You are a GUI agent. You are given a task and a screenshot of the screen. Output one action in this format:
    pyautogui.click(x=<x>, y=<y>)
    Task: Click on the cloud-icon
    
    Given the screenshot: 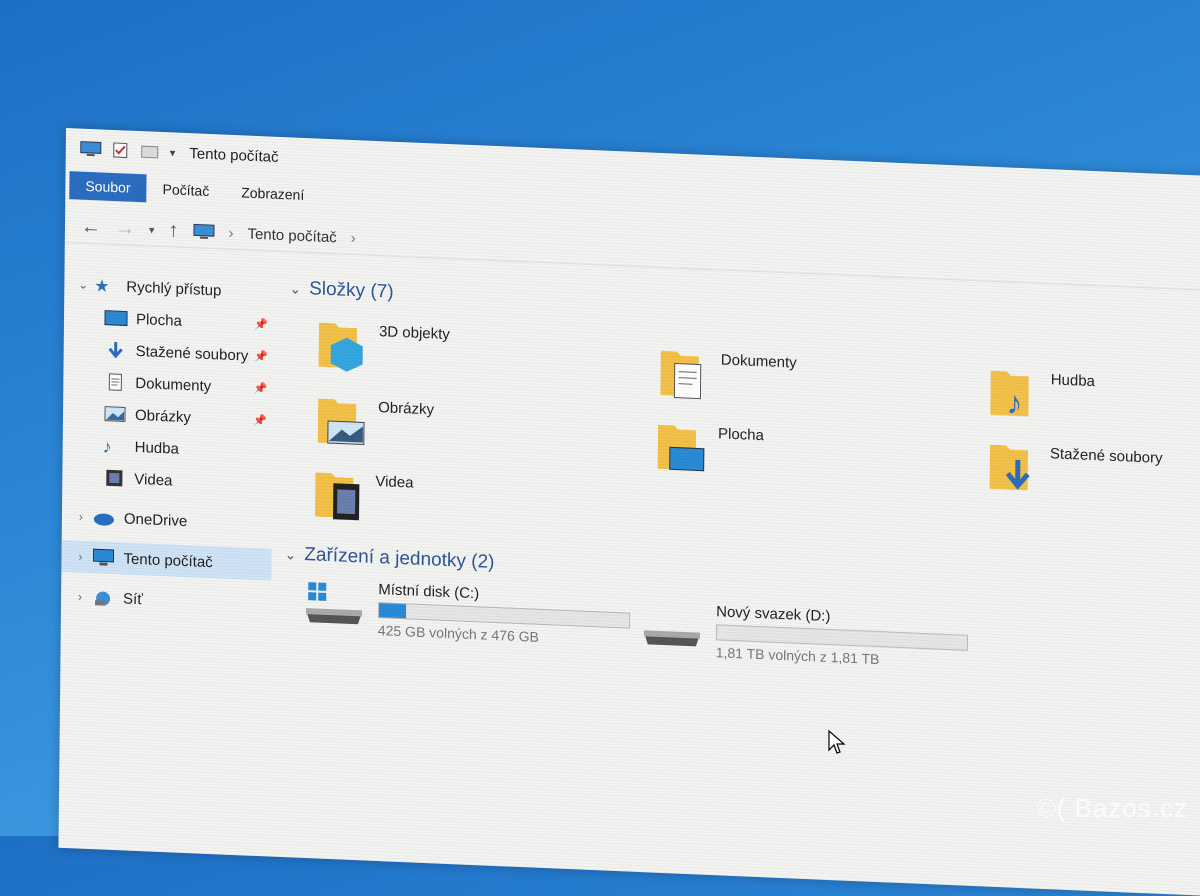 What is the action you would take?
    pyautogui.click(x=104, y=517)
    